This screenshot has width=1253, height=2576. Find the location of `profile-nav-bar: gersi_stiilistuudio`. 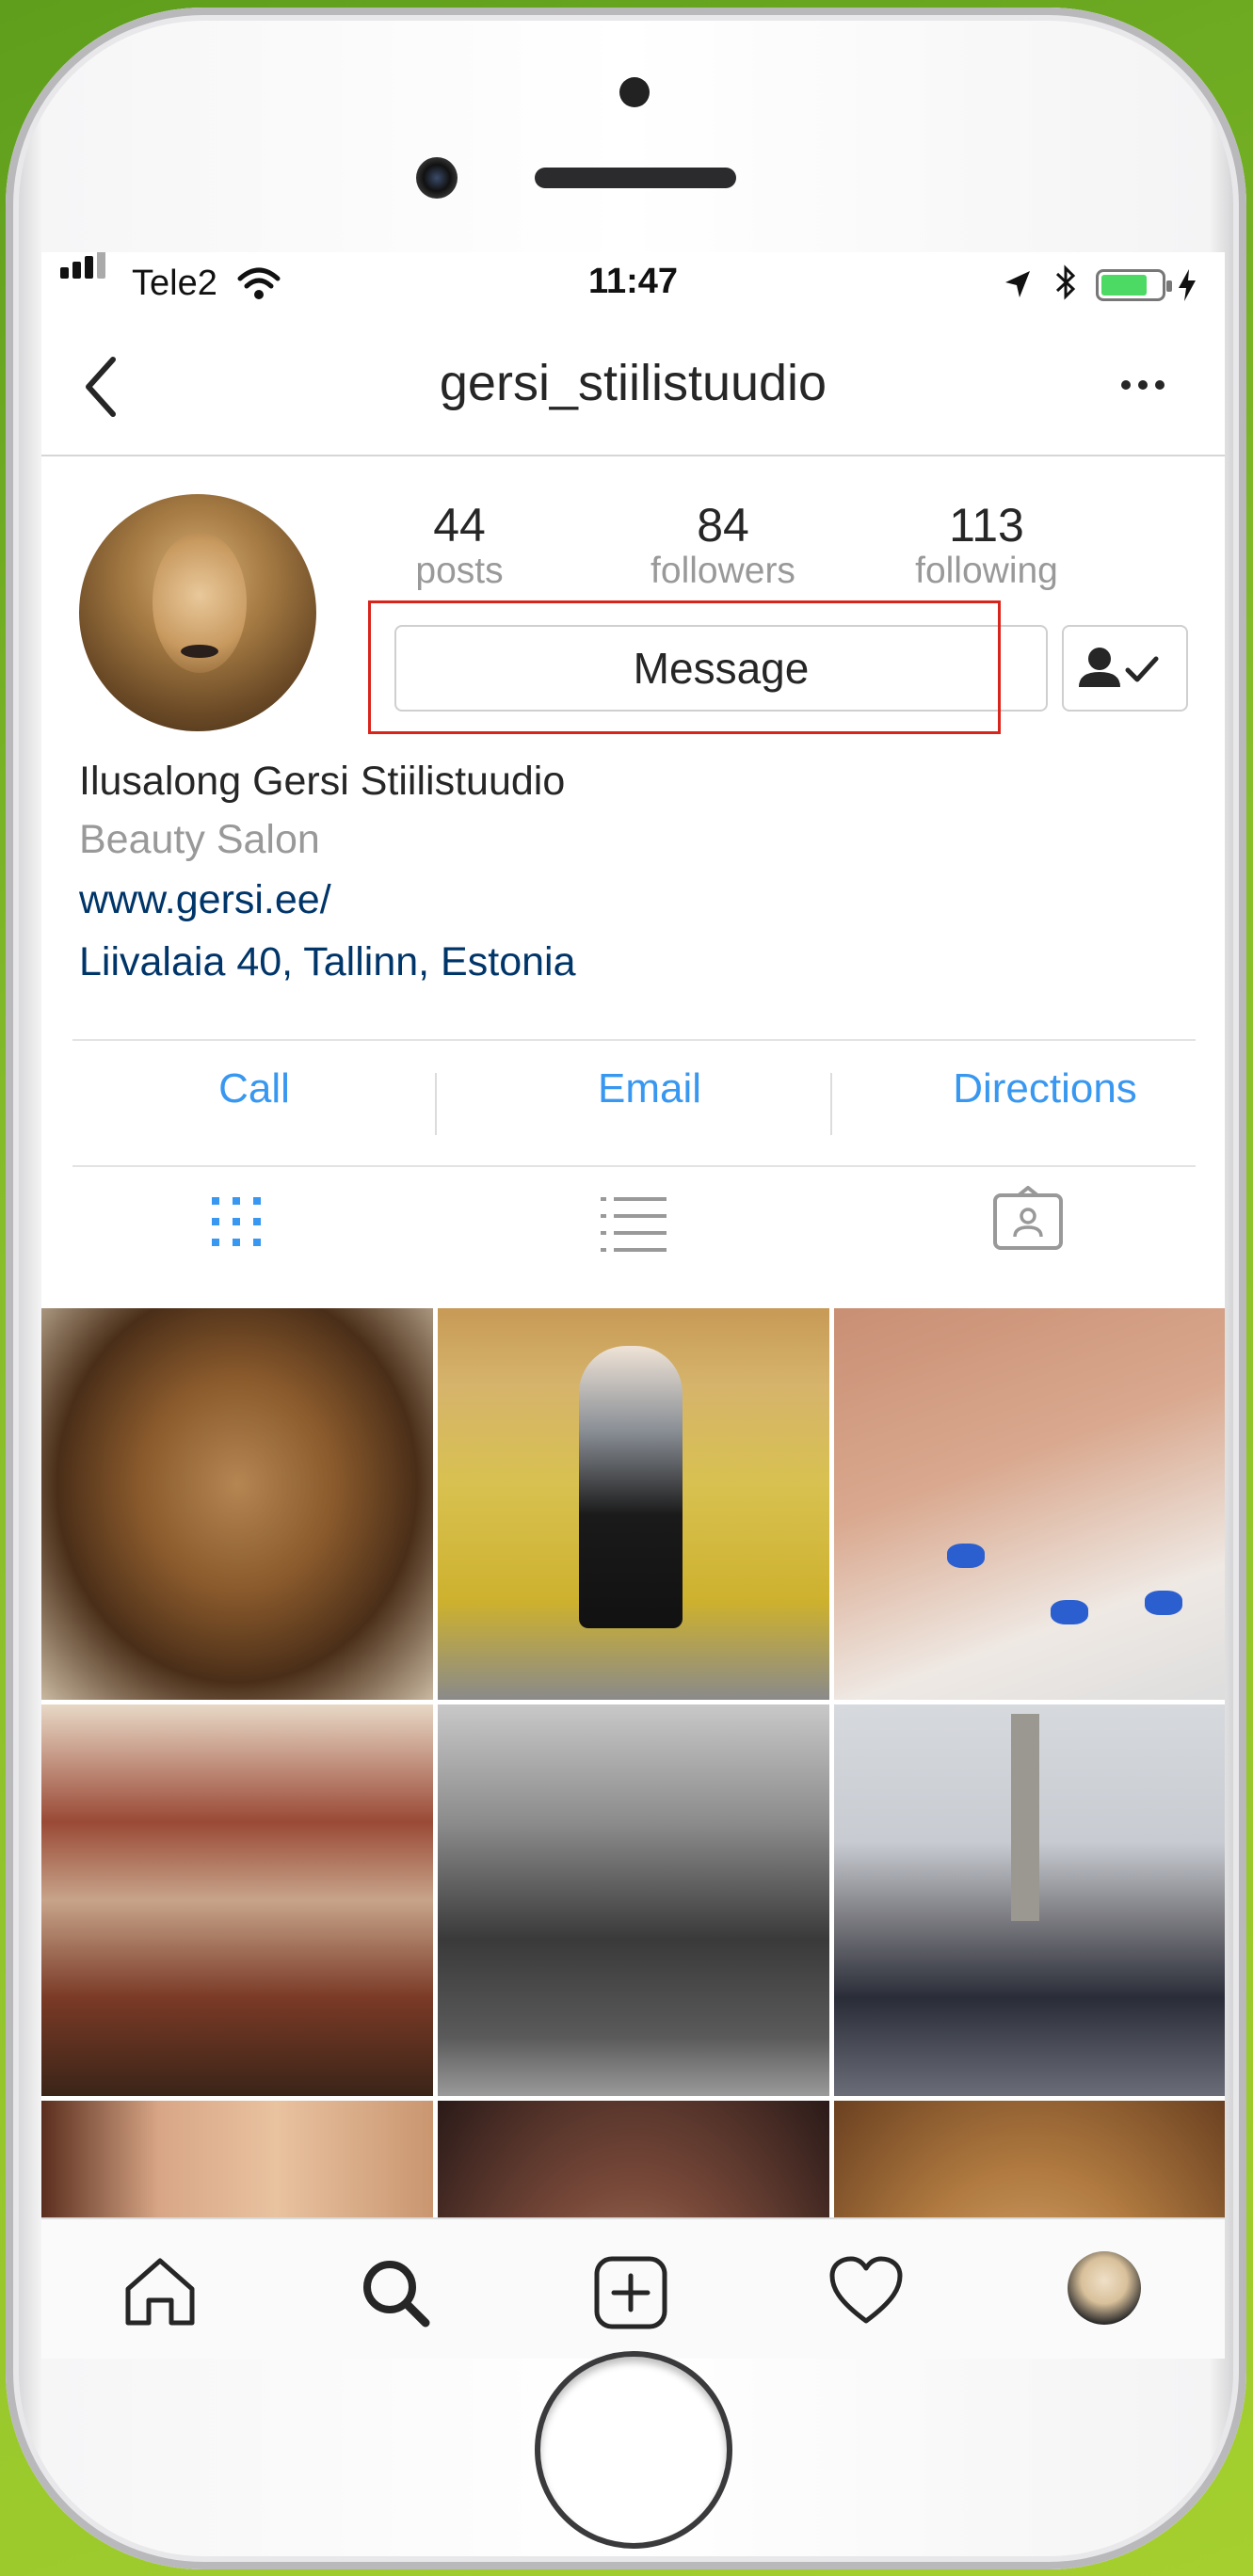

profile-nav-bar: gersi_stiilistuudio is located at coordinates (633, 387).